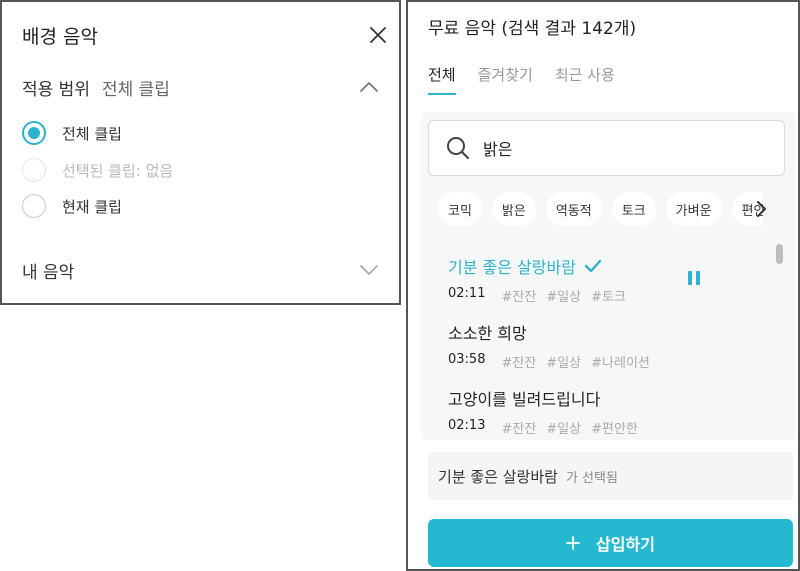 This screenshot has width=800, height=571. I want to click on my-music-header: 내 음악, so click(48, 270).